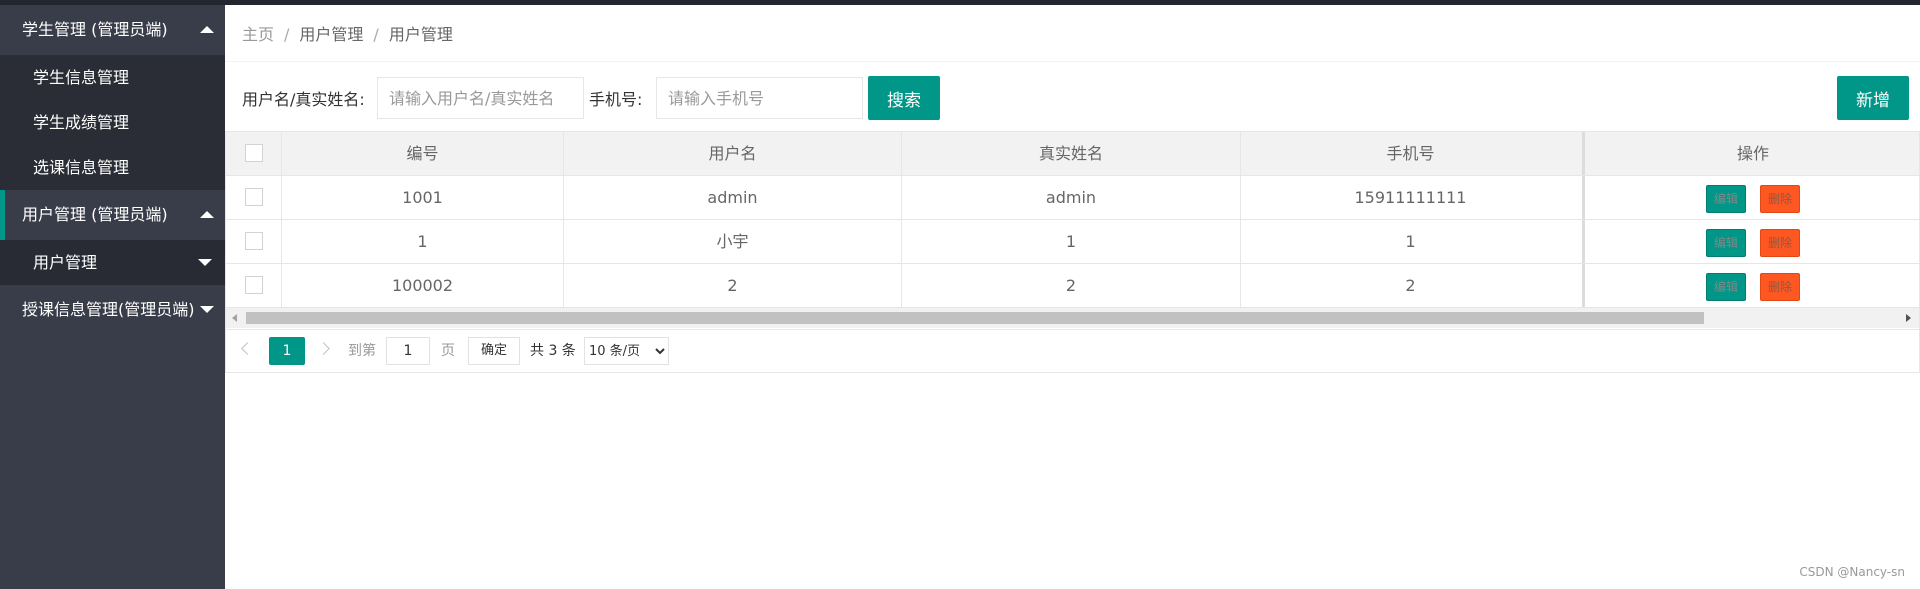  I want to click on next-page-icon, so click(323, 348).